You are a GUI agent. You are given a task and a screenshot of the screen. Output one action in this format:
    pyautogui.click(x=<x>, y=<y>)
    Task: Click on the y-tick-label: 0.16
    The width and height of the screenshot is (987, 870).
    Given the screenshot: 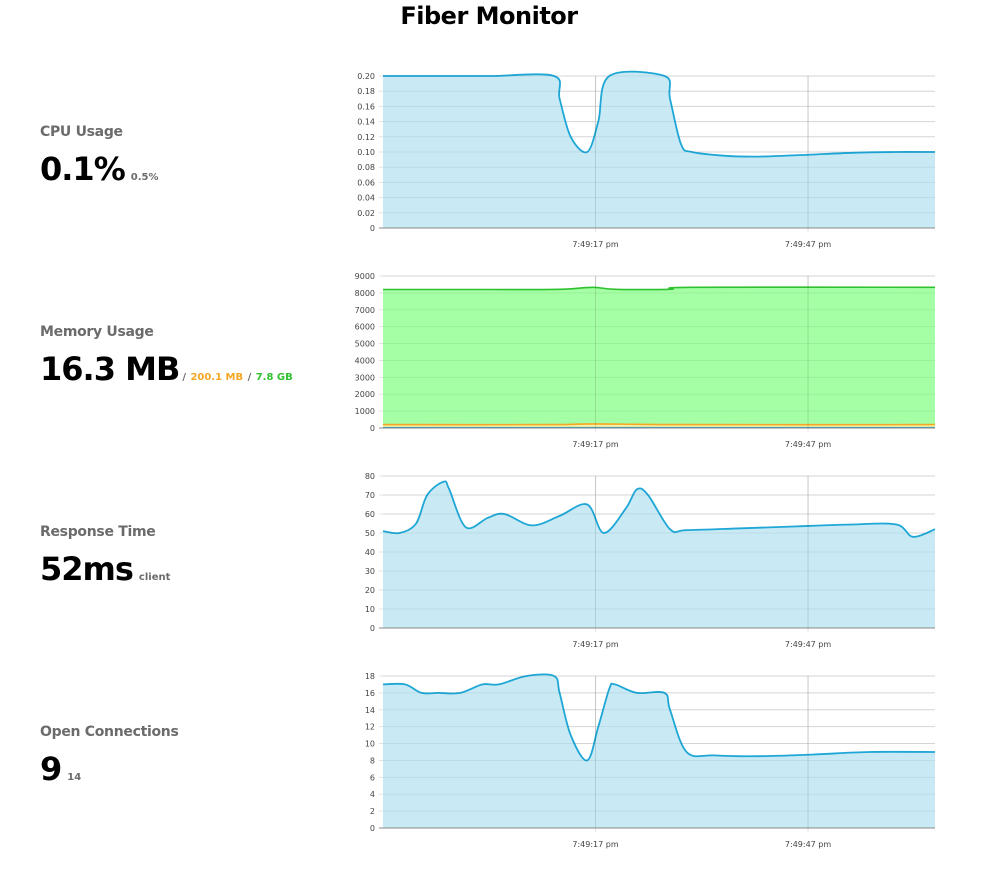 What is the action you would take?
    pyautogui.click(x=366, y=106)
    